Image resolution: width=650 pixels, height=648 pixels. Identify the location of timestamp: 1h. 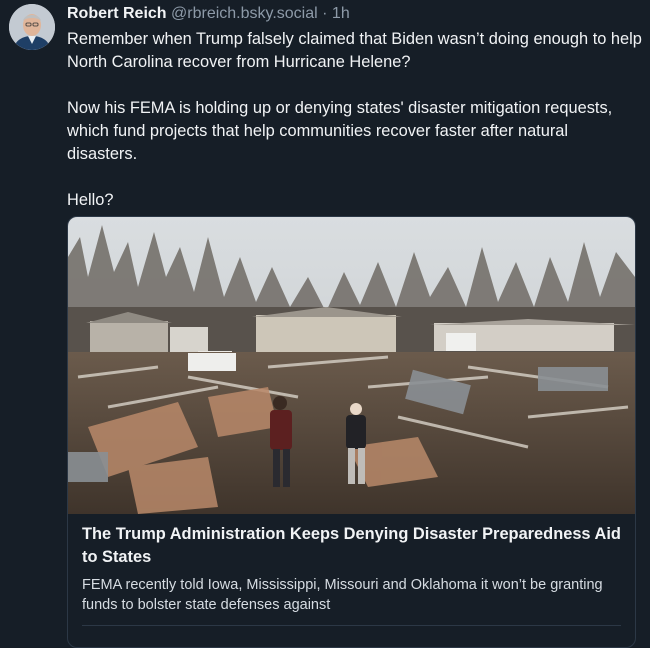
(341, 13).